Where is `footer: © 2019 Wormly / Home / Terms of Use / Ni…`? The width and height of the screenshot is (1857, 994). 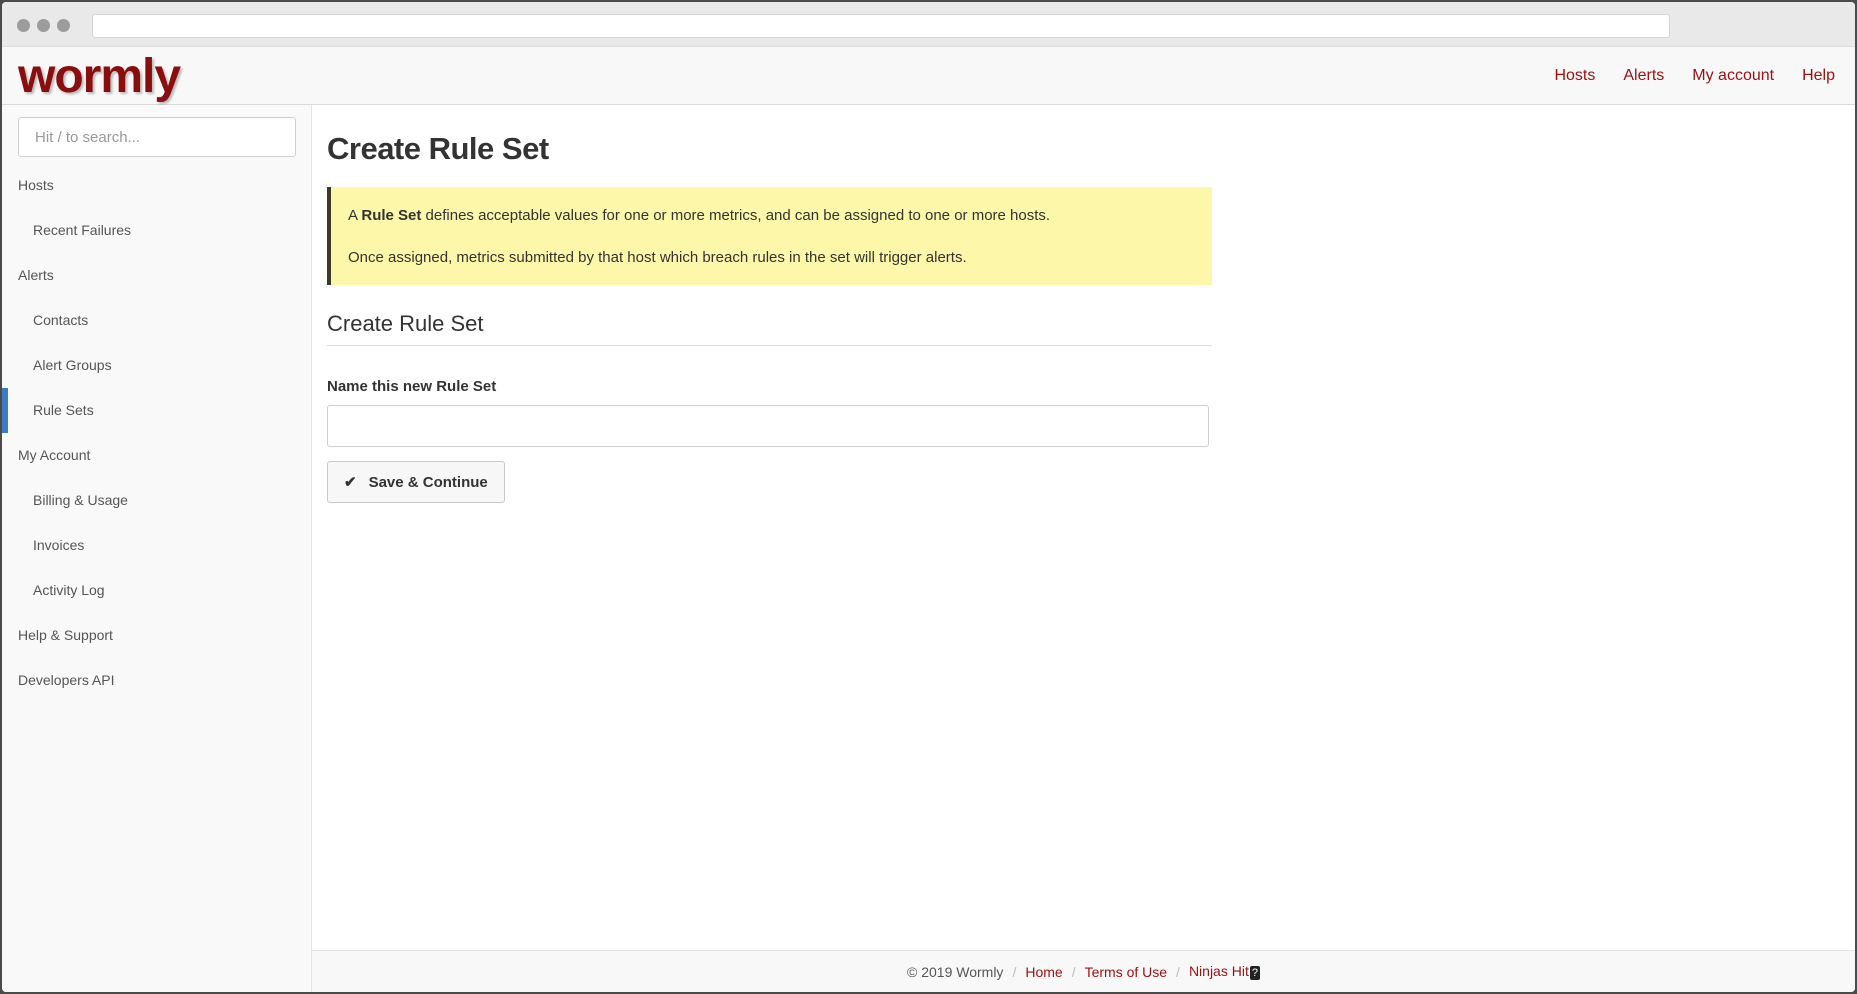
footer: © 2019 Wormly / Home / Terms of Use / Ni… is located at coordinates (1083, 971).